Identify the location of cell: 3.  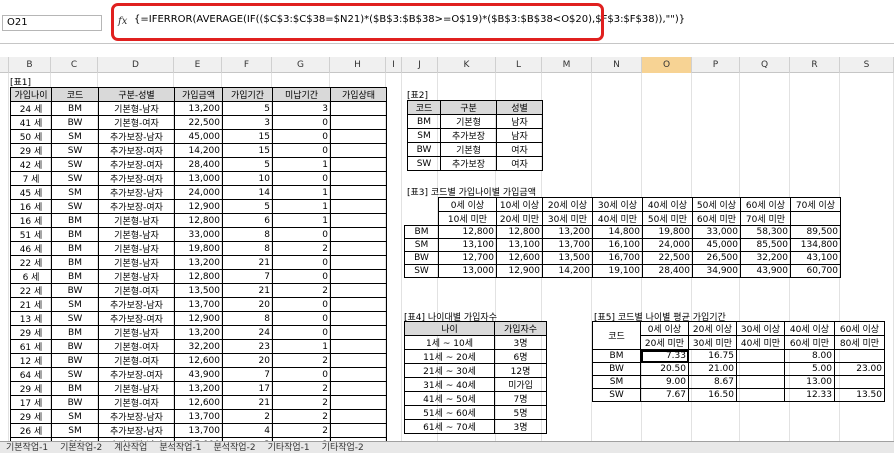
(301, 108).